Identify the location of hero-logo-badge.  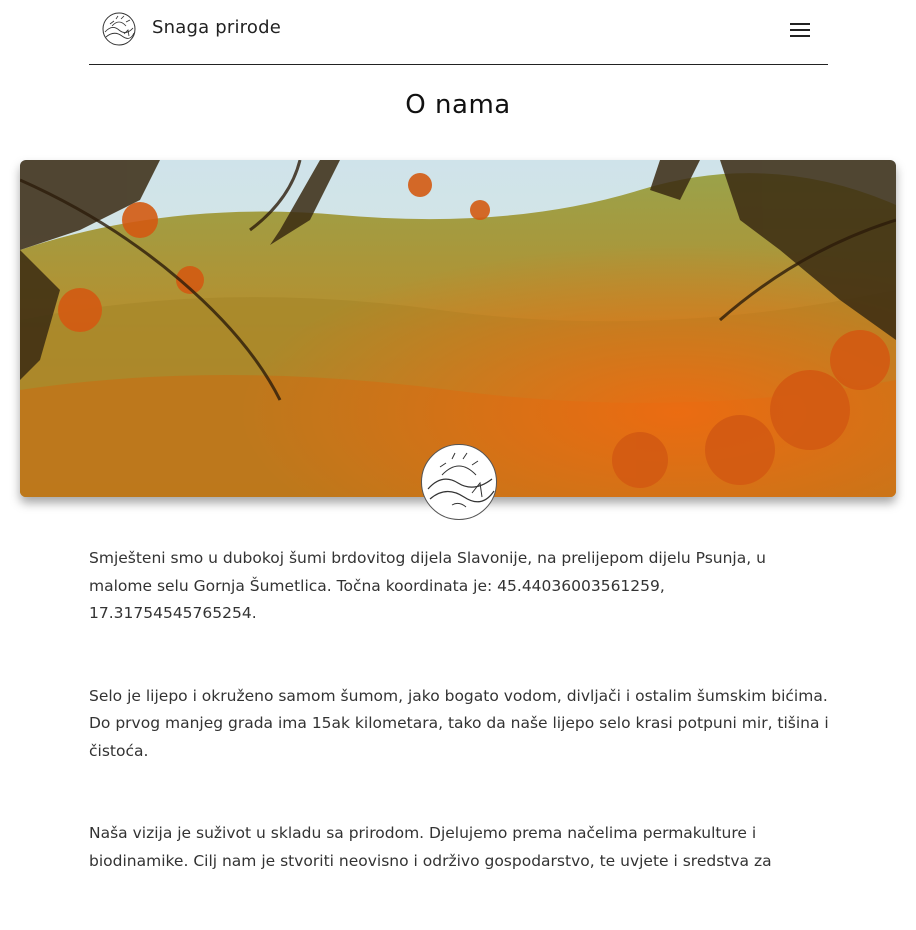
(459, 482).